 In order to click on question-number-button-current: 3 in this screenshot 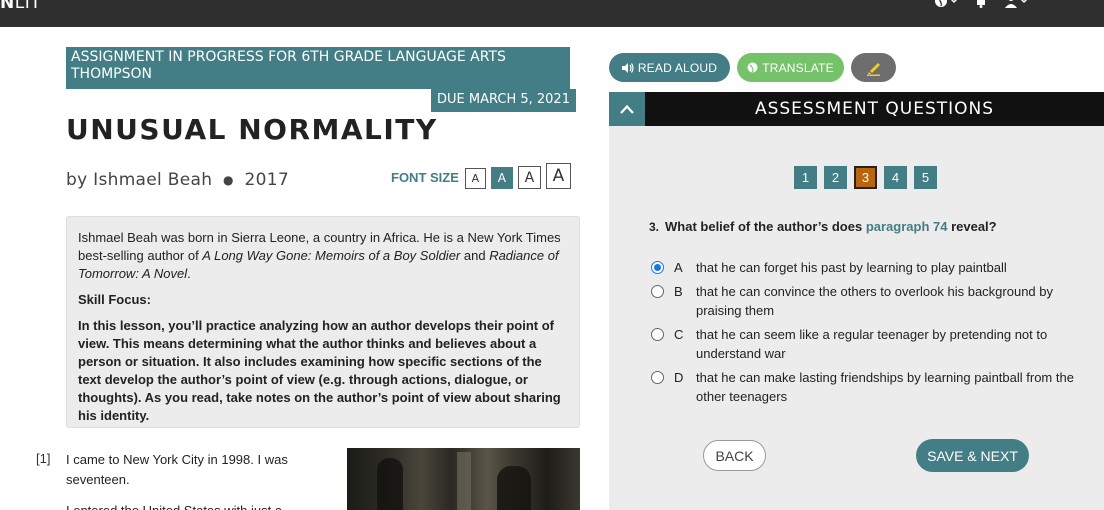, I will do `click(865, 177)`.